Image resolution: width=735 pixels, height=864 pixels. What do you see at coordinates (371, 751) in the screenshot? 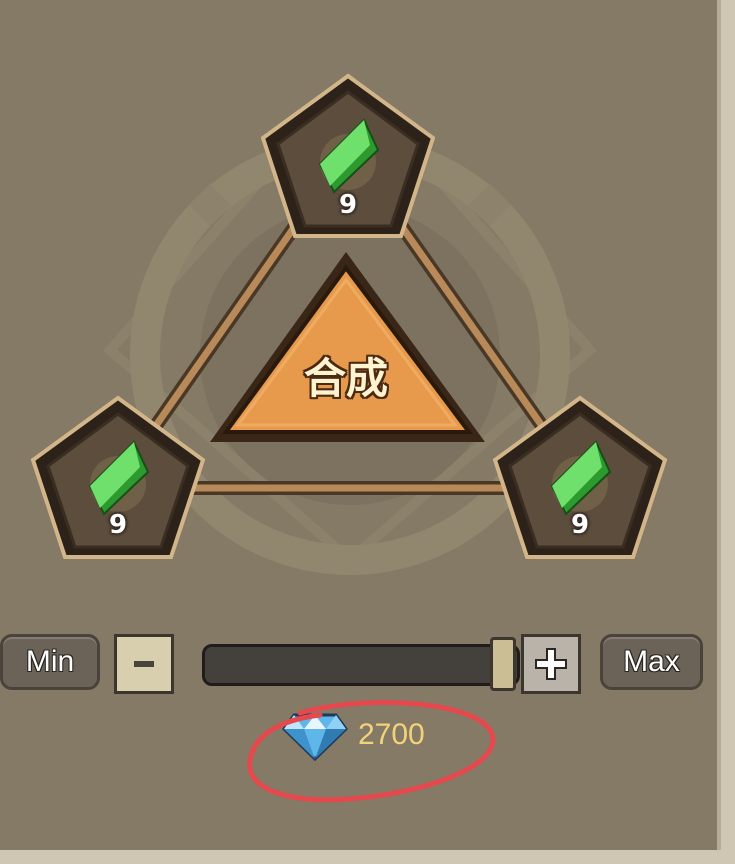
I see `red-circle-annotation` at bounding box center [371, 751].